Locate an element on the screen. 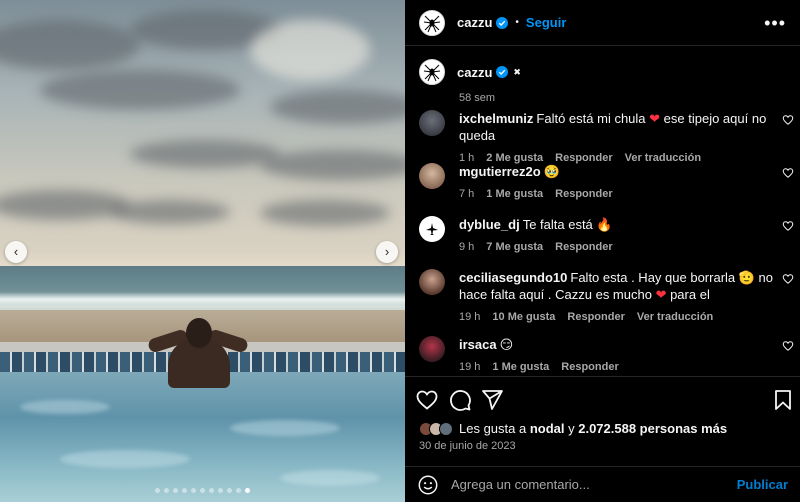 The width and height of the screenshot is (800, 502). comment-icon is located at coordinates (460, 400).